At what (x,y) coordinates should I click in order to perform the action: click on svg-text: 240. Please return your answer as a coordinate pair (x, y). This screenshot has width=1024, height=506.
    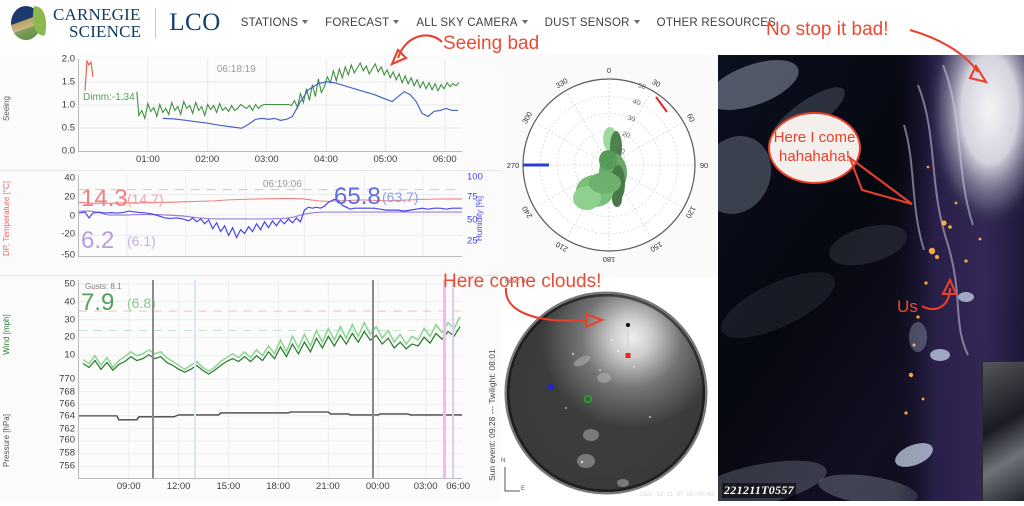
    Looking at the image, I should click on (527, 212).